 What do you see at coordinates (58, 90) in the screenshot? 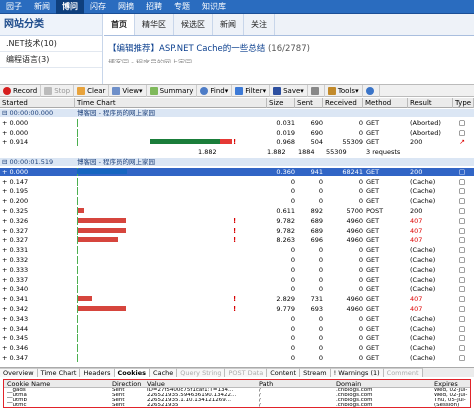
I see `stop-button: Stop` at bounding box center [58, 90].